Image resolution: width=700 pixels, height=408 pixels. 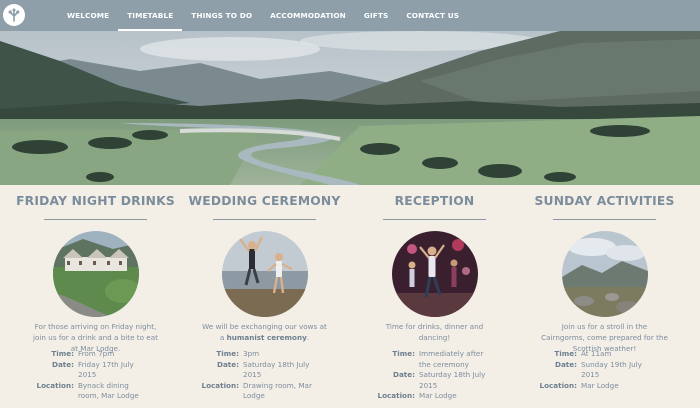 What do you see at coordinates (265, 274) in the screenshot?
I see `event-photo-jumping-couple` at bounding box center [265, 274].